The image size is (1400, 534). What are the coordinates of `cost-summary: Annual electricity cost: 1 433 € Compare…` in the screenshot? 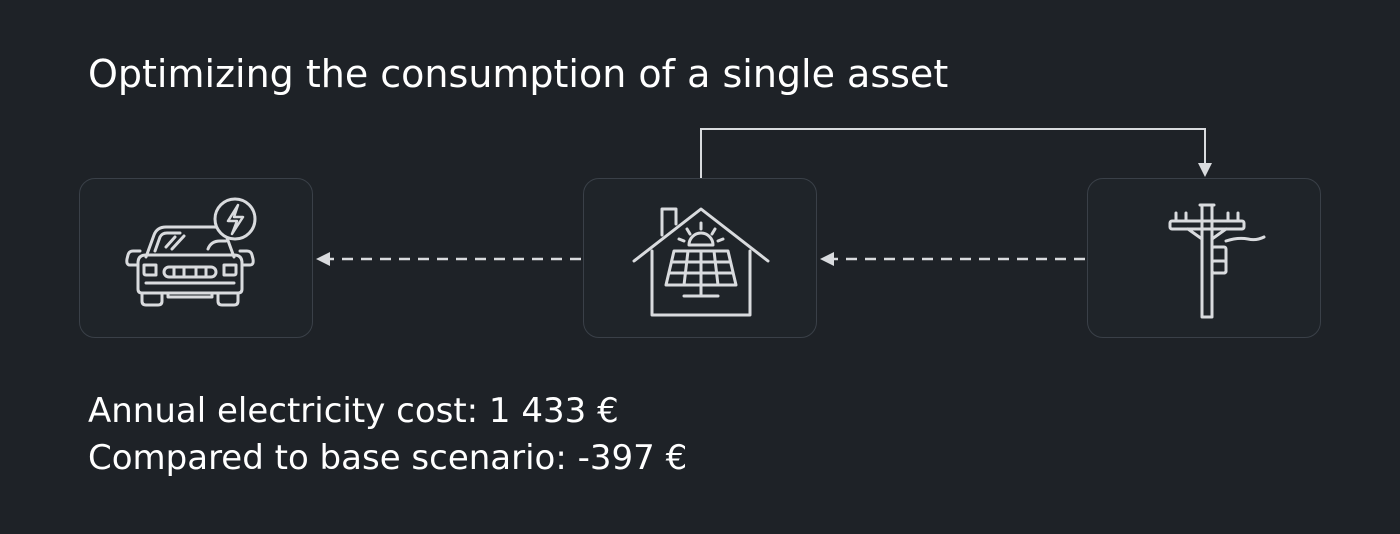 It's located at (387, 435).